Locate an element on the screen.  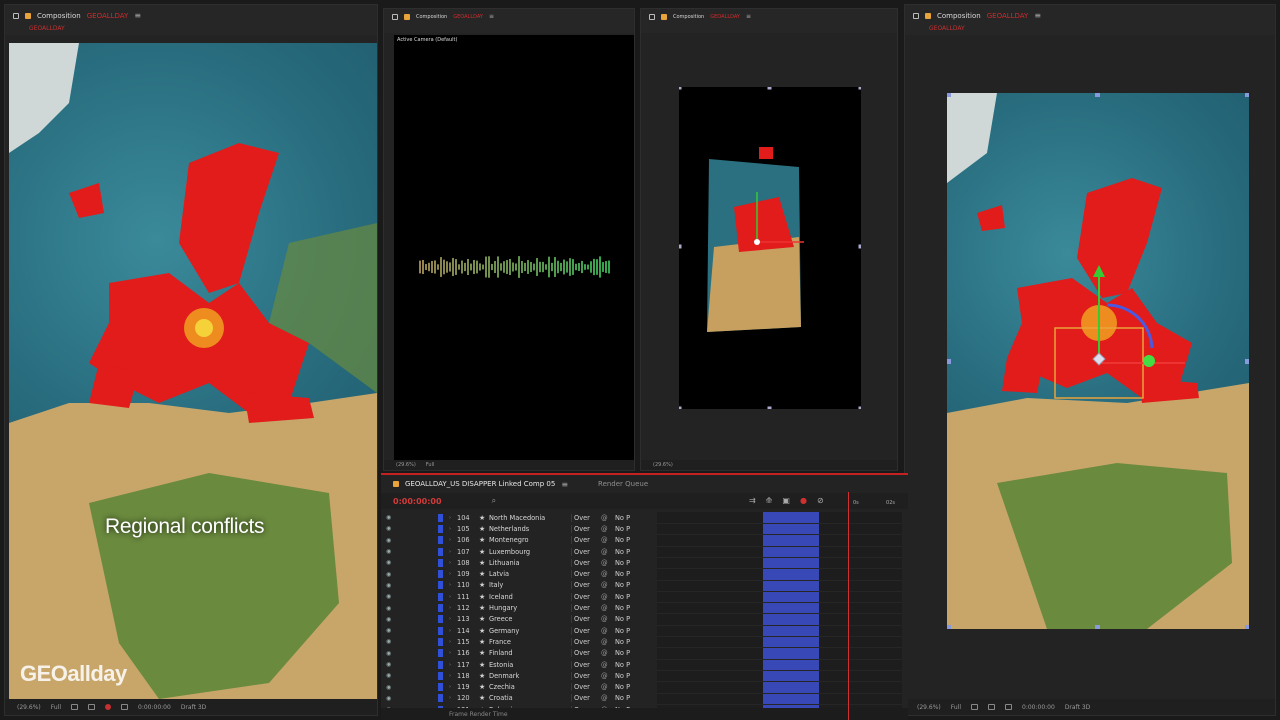
lock-icon is located at coordinates (395, 16).